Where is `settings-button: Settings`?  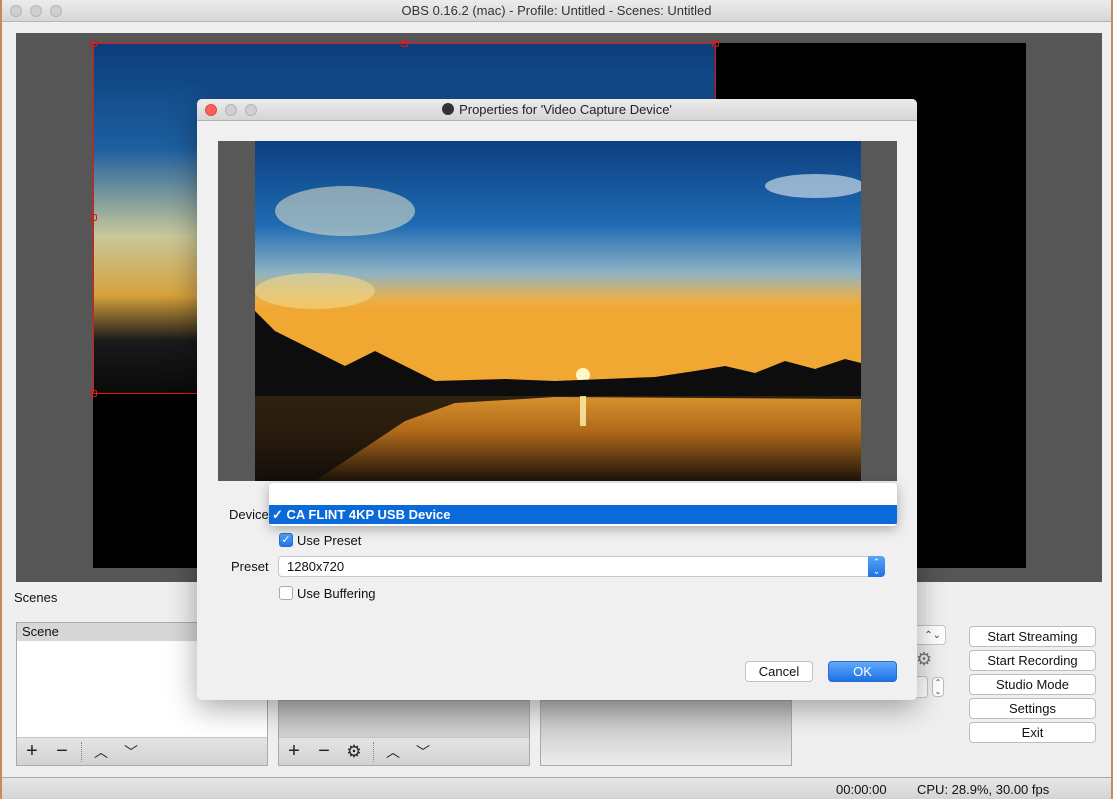
settings-button: Settings is located at coordinates (1032, 708).